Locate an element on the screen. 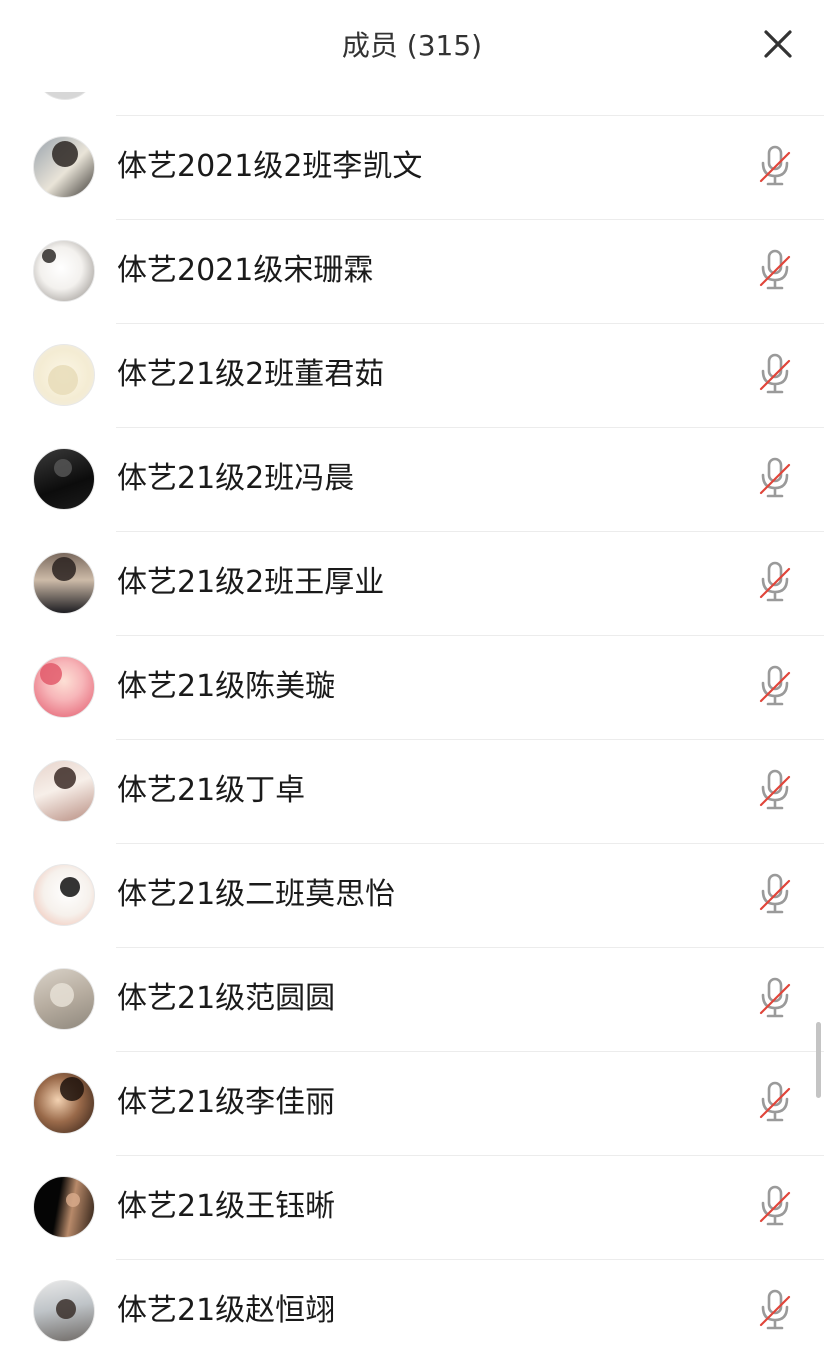 Image resolution: width=824 pixels, height=1365 pixels. close-icon is located at coordinates (778, 44).